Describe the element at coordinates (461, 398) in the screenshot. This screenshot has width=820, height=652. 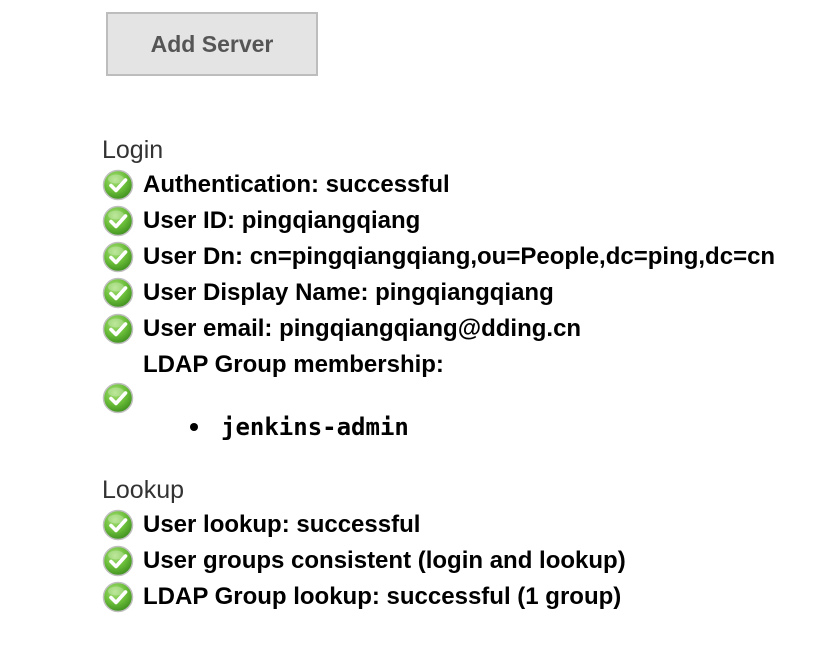
I see `login-result-group-membership: LDAP Group membership: jenkins-admin` at that location.